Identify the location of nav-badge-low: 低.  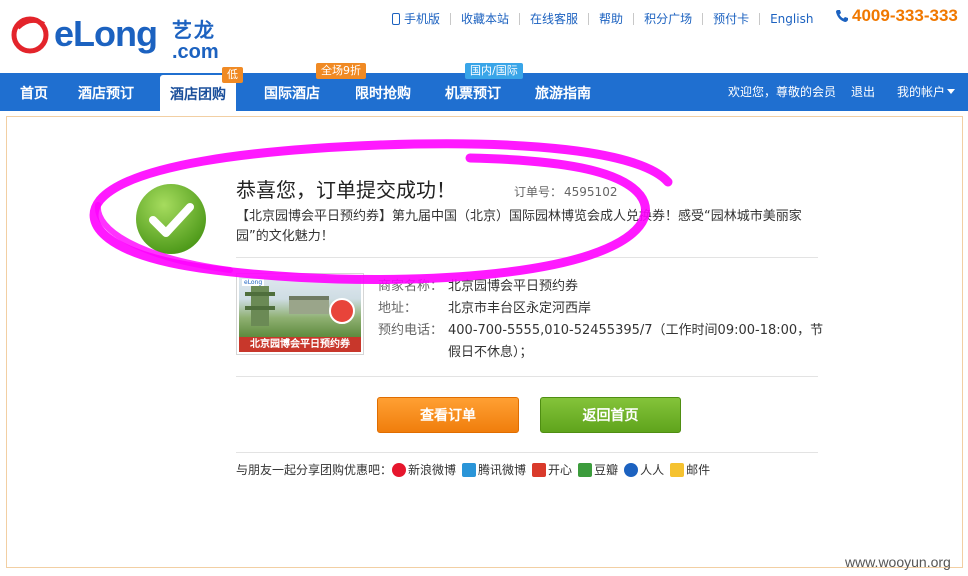
(232, 75).